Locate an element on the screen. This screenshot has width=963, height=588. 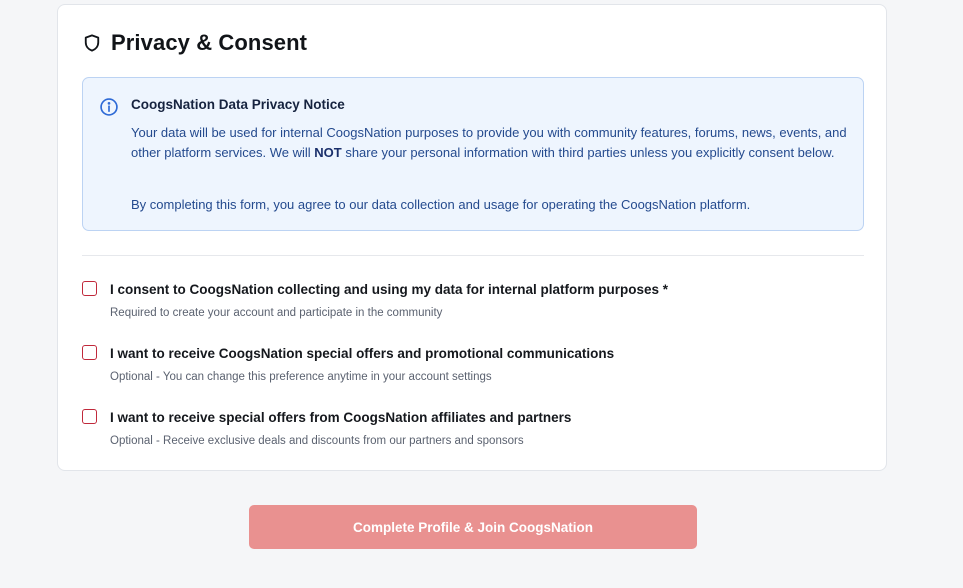
info-icon is located at coordinates (109, 107).